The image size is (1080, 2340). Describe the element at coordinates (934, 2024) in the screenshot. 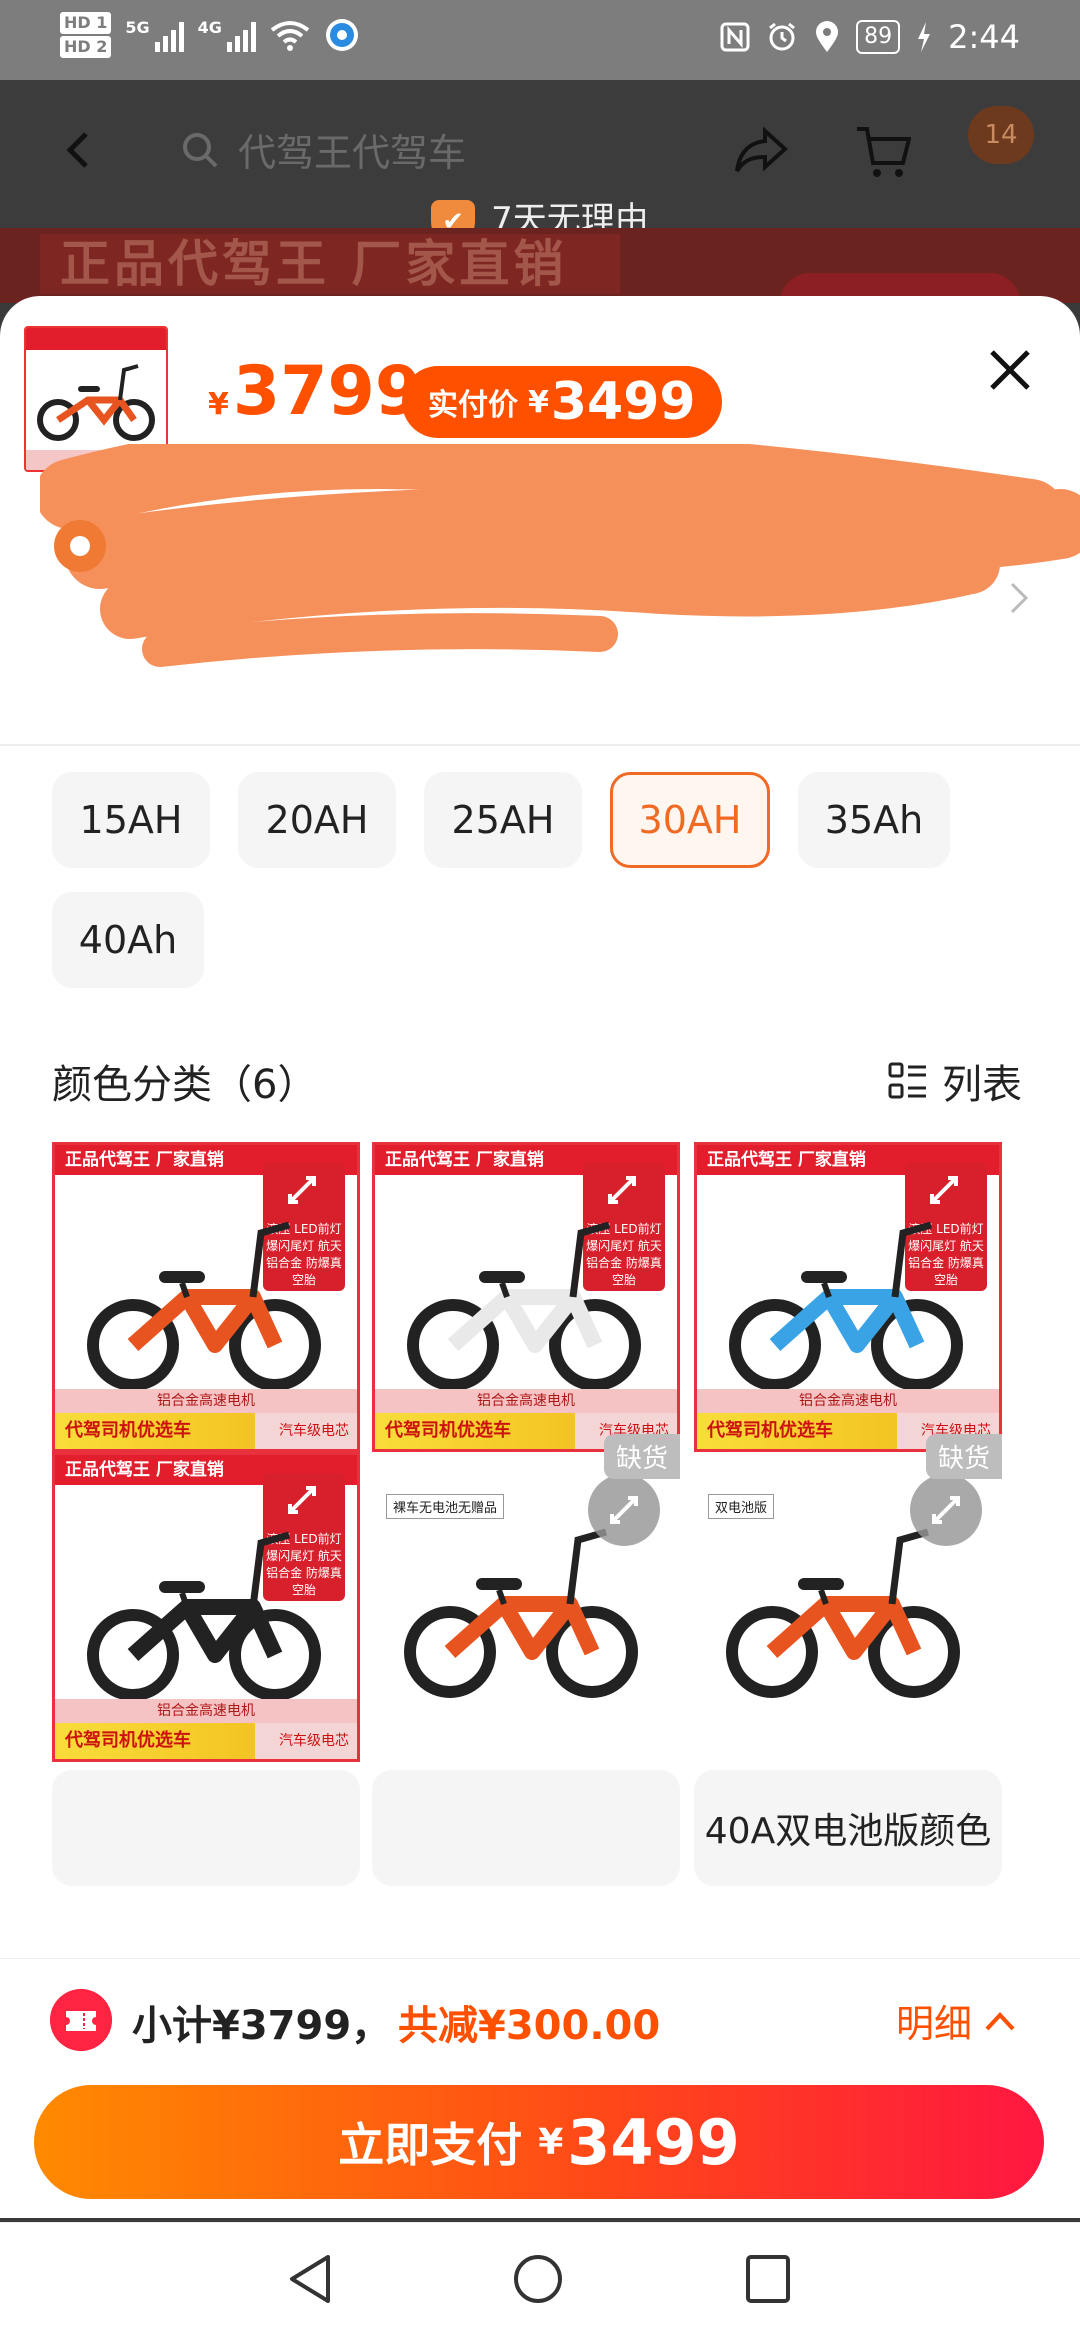

I see `detail-label: 明细` at that location.